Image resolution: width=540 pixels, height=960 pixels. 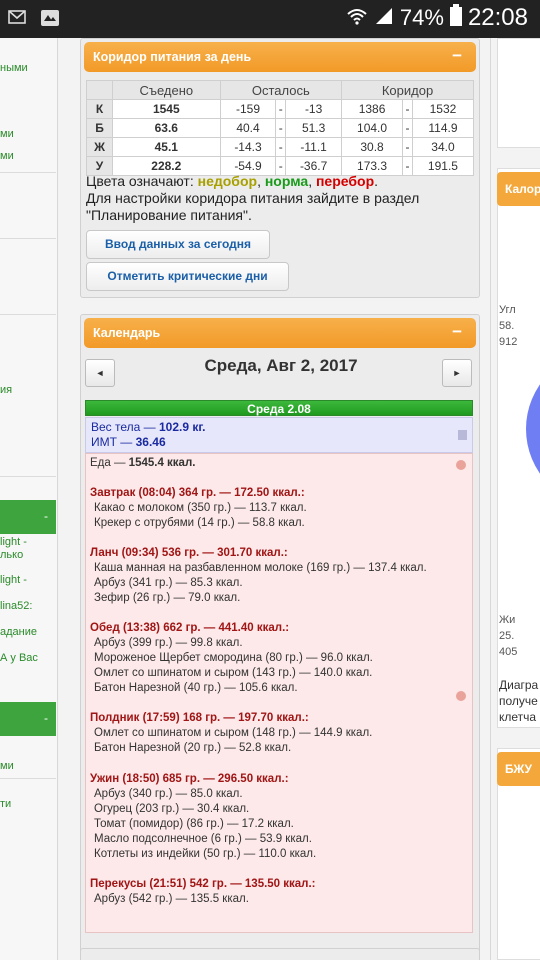 I want to click on legend-under: недобор, so click(x=227, y=181).